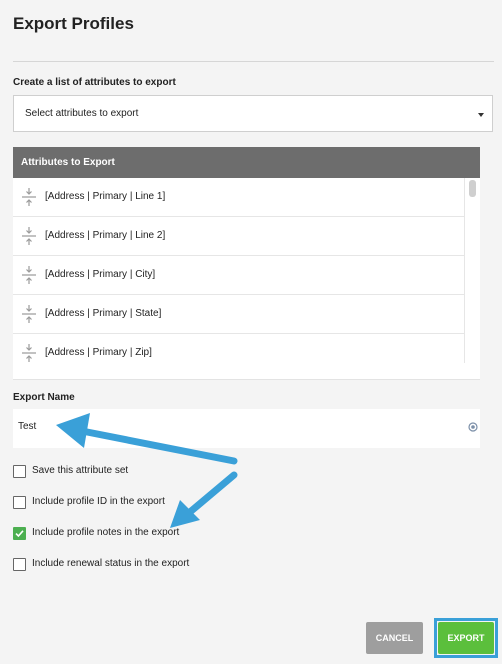  What do you see at coordinates (239, 314) in the screenshot?
I see `list-item: [Address | Primary | State]` at bounding box center [239, 314].